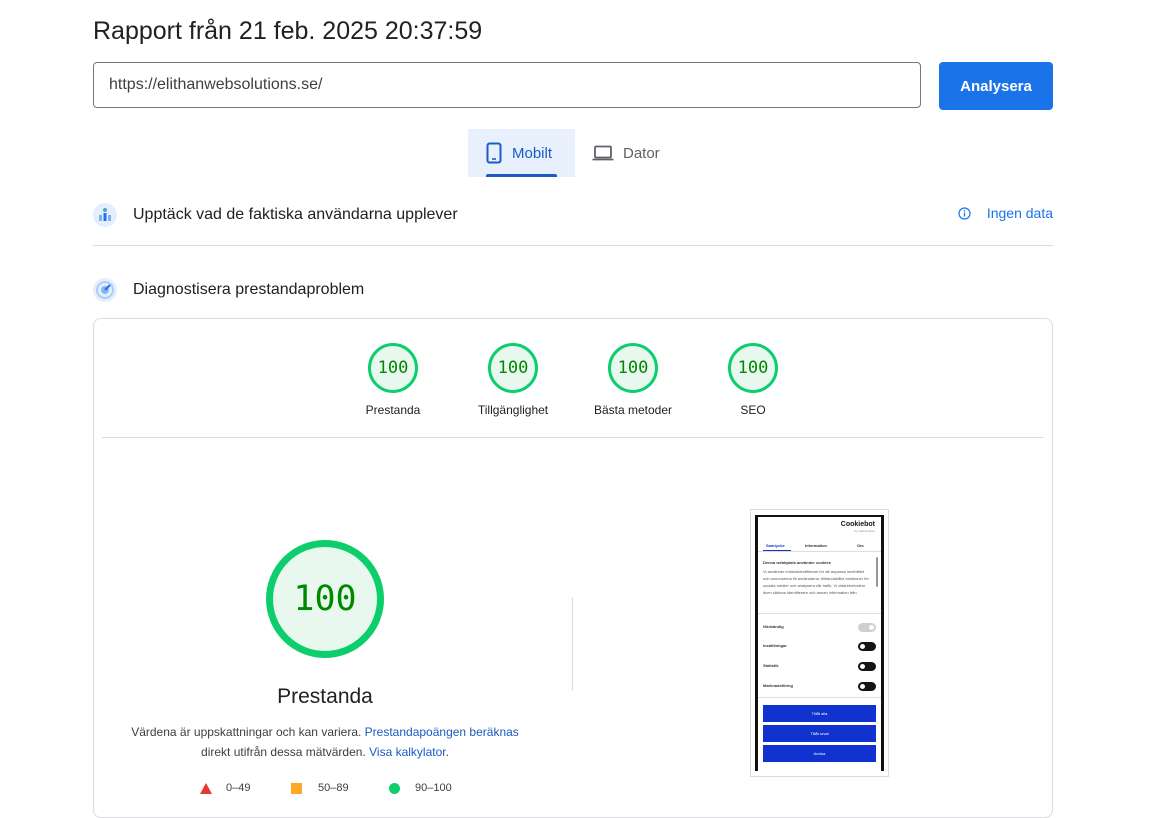  I want to click on cookie-tab: Information, so click(816, 545).